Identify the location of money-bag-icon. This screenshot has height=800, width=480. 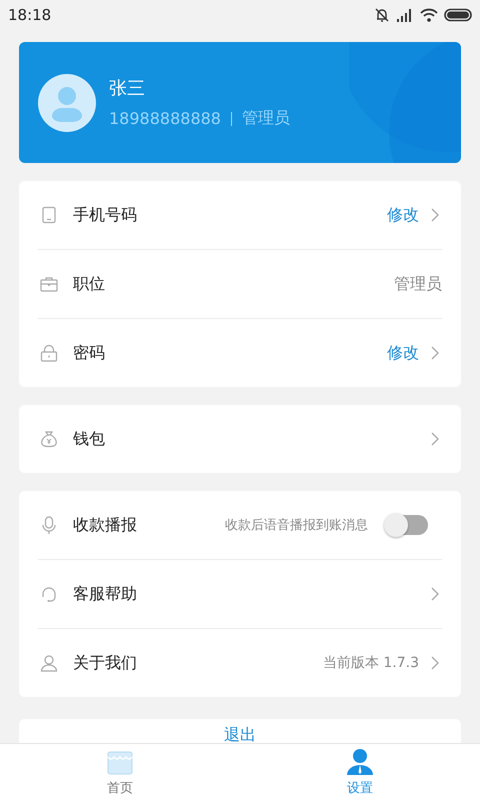
(49, 439).